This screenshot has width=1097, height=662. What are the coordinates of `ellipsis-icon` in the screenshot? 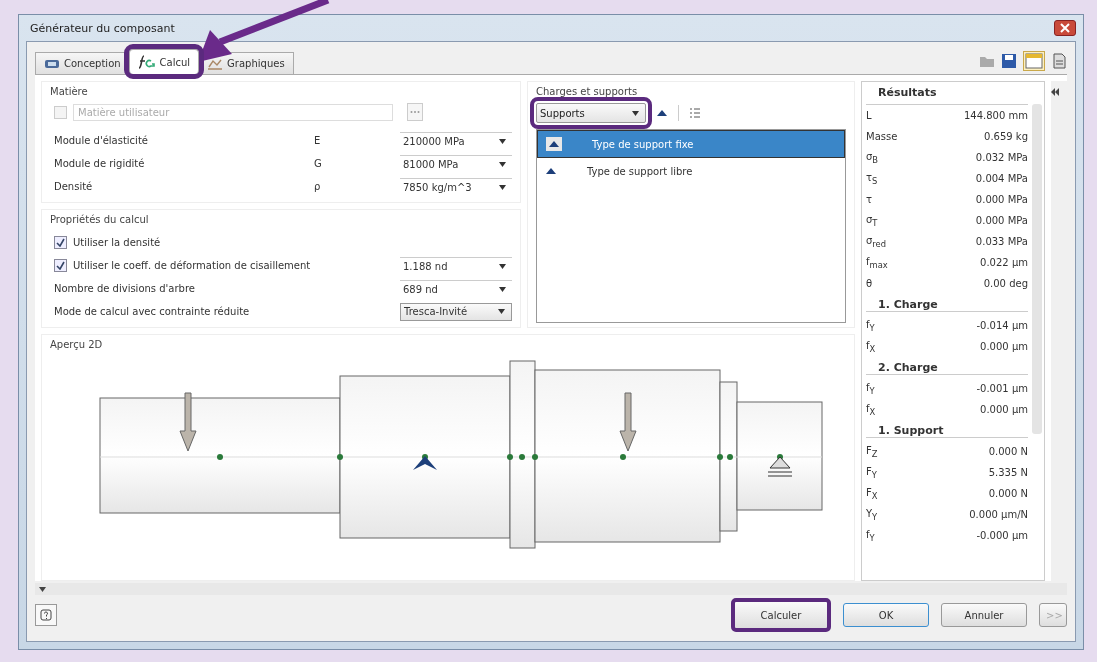 It's located at (415, 112).